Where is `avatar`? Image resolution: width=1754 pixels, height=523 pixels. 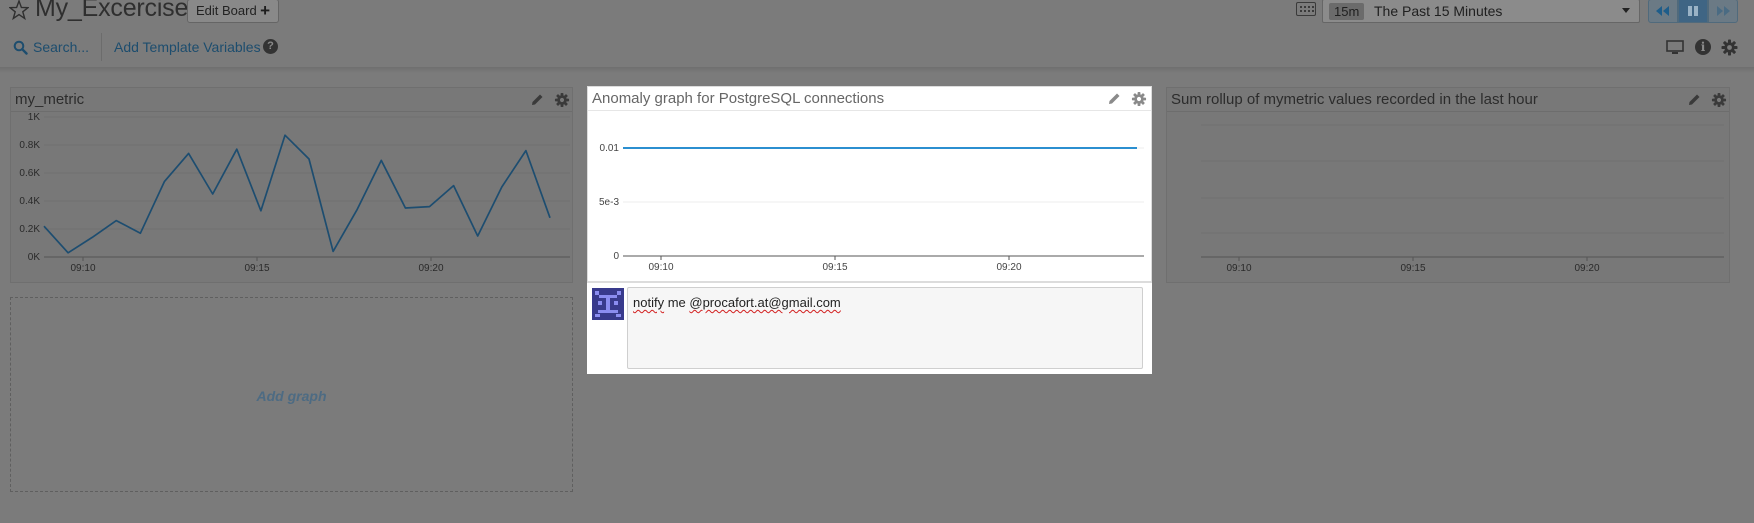
avatar is located at coordinates (608, 304).